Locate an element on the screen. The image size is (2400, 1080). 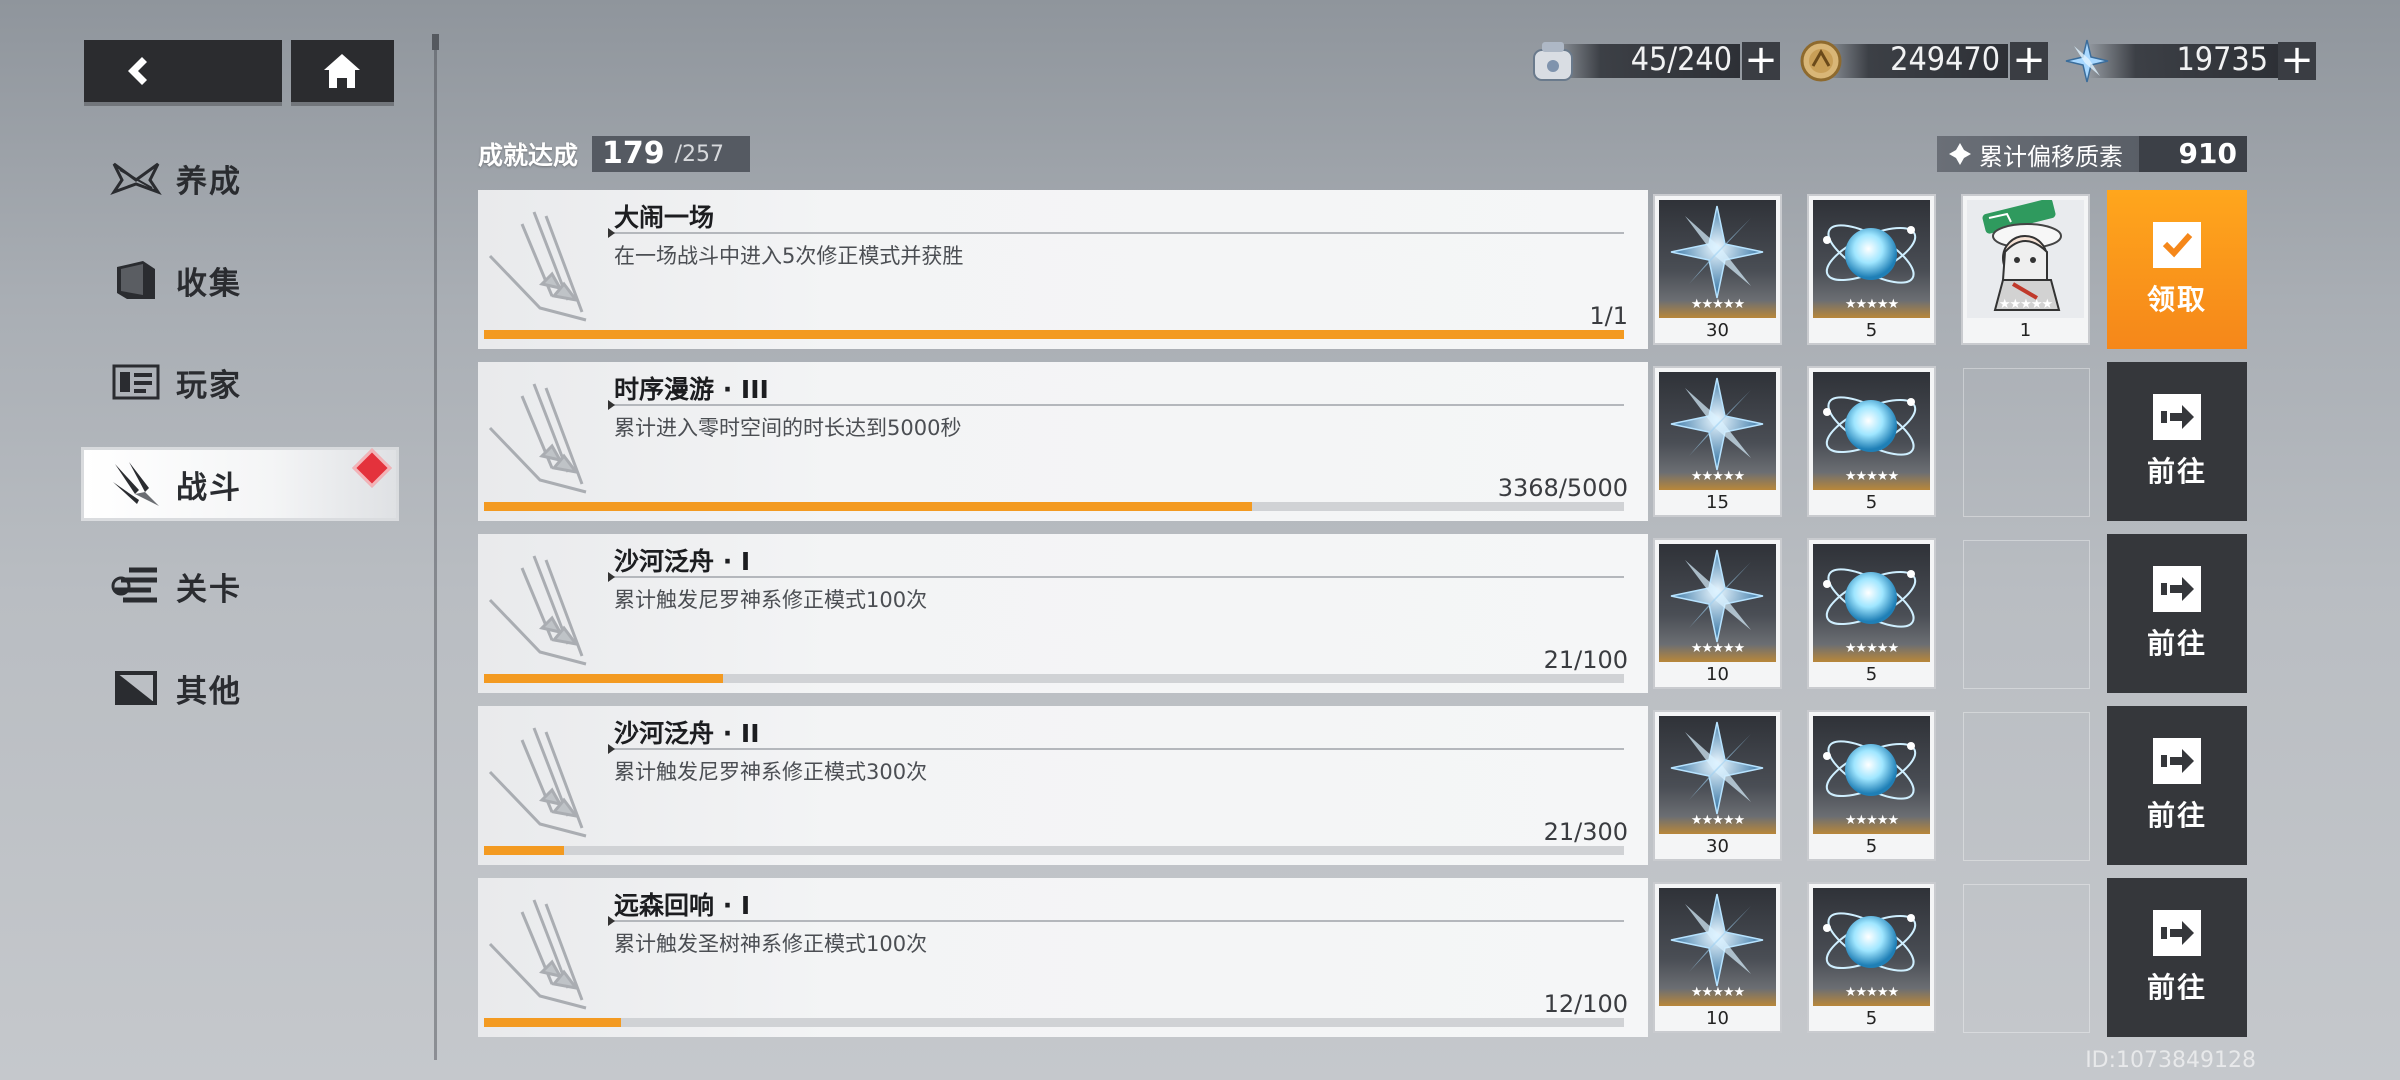
achievement-card: 远森回响 · I 累计触发圣树神系修正模式100次 12/100 is located at coordinates (1063, 957).